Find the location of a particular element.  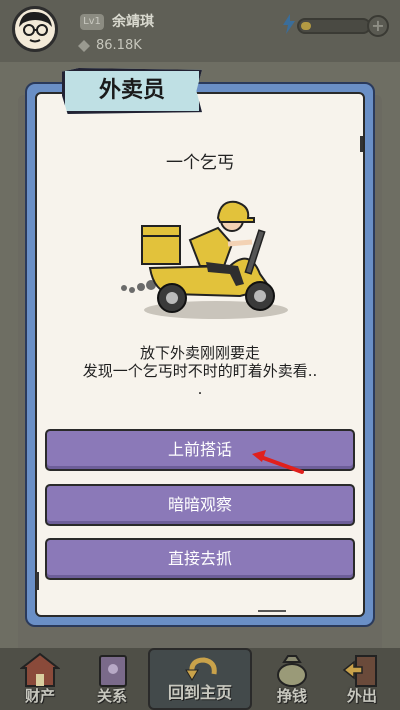

exit-door-icon is located at coordinates (359, 671).